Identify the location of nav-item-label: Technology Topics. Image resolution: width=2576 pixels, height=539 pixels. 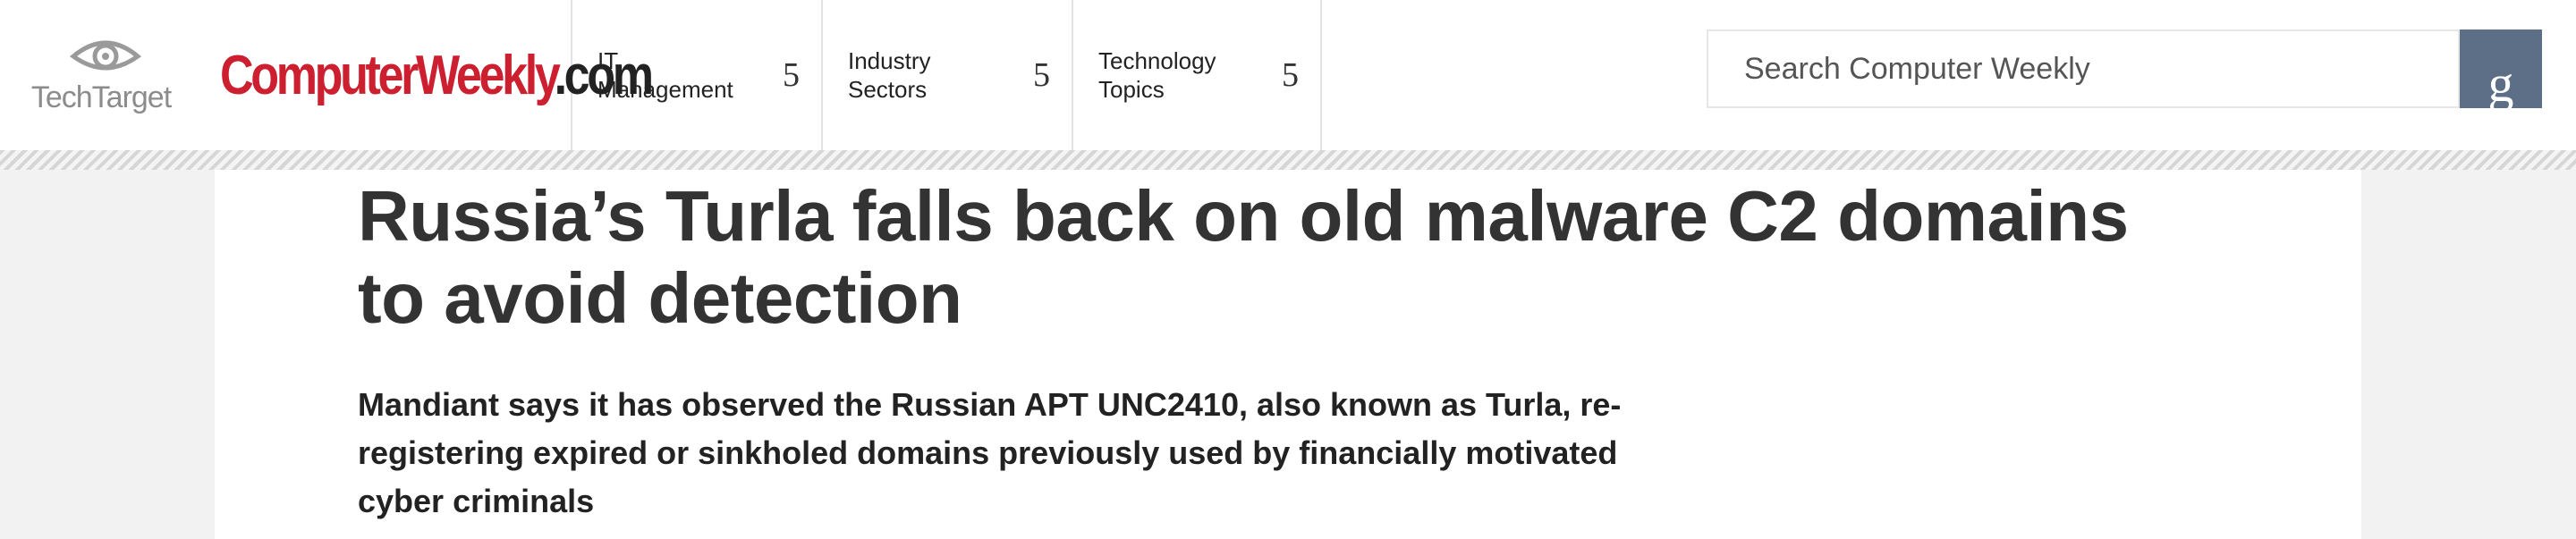
(1157, 75).